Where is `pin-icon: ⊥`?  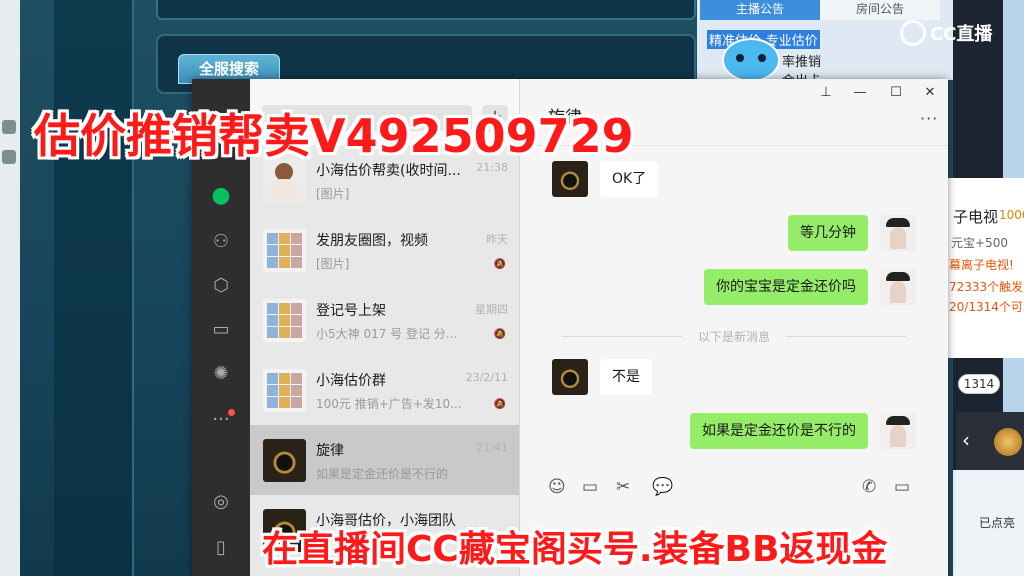 pin-icon: ⊥ is located at coordinates (826, 93).